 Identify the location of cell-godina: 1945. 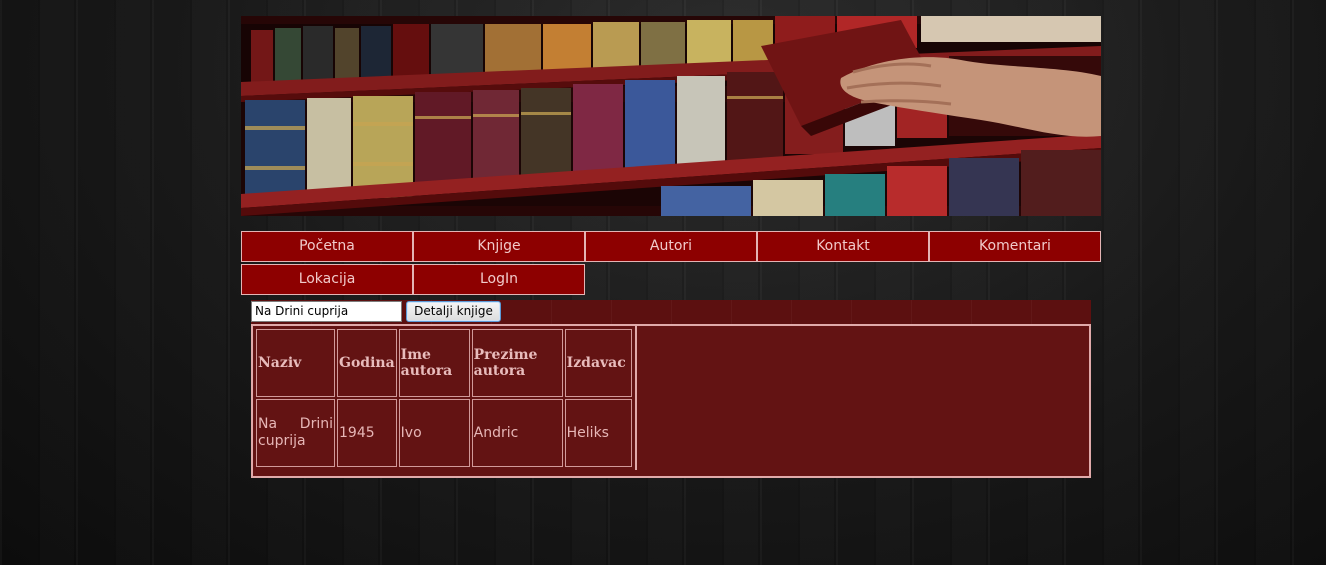
(367, 433).